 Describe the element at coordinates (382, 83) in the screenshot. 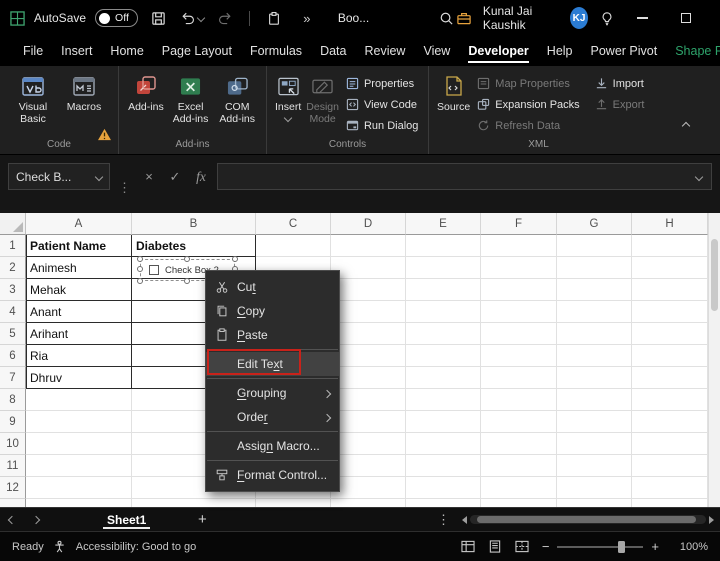

I see `properties-button: Properties` at that location.